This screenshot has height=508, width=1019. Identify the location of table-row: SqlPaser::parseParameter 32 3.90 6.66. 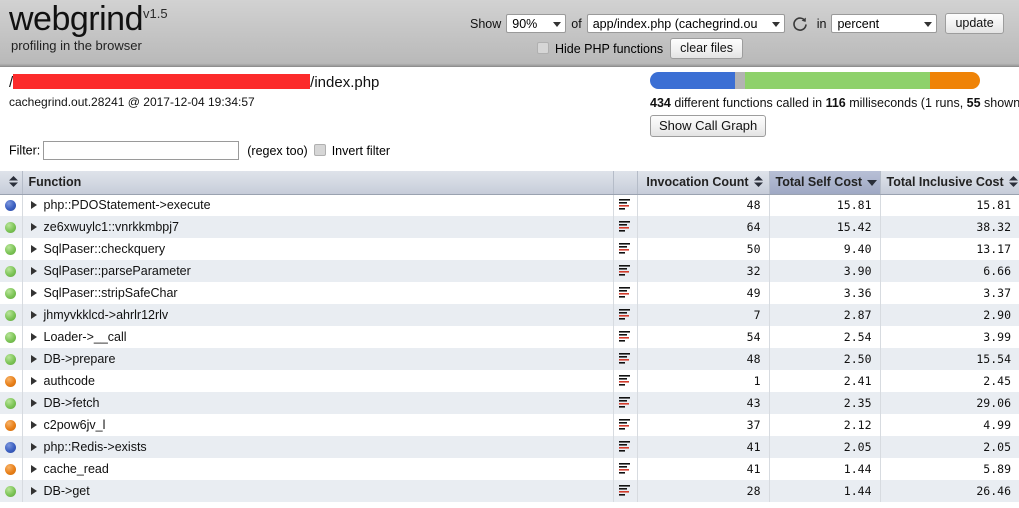
(509, 271).